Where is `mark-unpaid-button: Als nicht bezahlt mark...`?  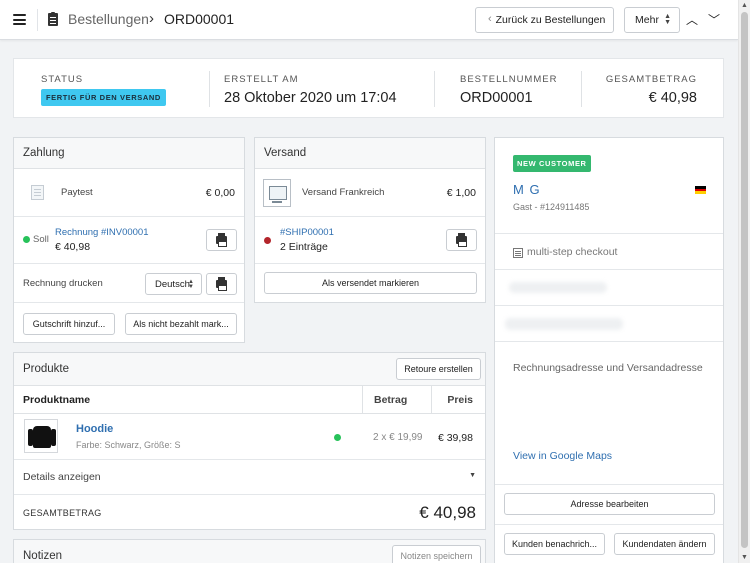 mark-unpaid-button: Als nicht bezahlt mark... is located at coordinates (181, 324).